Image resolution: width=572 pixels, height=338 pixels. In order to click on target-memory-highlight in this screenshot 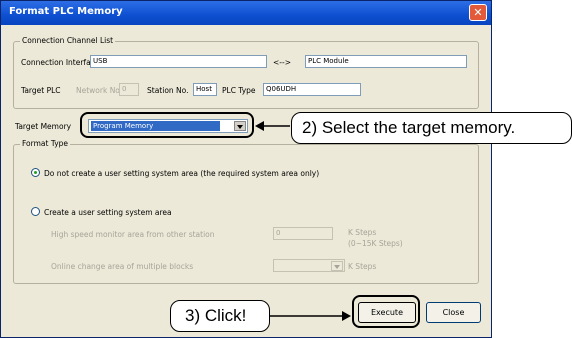, I will do `click(167, 125)`.